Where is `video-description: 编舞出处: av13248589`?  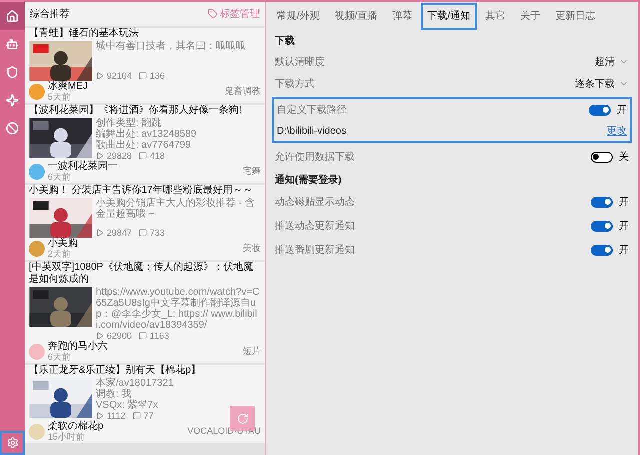 video-description: 编舞出处: av13248589 is located at coordinates (146, 134).